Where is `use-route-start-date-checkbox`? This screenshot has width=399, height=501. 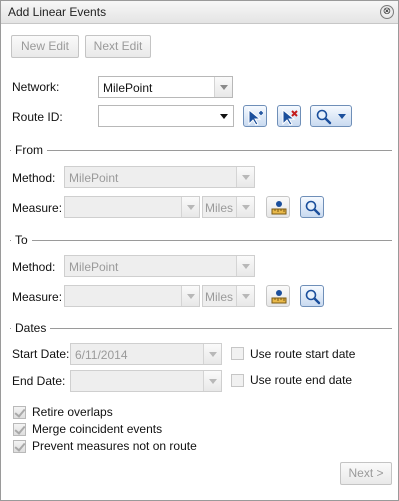 use-route-start-date-checkbox is located at coordinates (237, 353).